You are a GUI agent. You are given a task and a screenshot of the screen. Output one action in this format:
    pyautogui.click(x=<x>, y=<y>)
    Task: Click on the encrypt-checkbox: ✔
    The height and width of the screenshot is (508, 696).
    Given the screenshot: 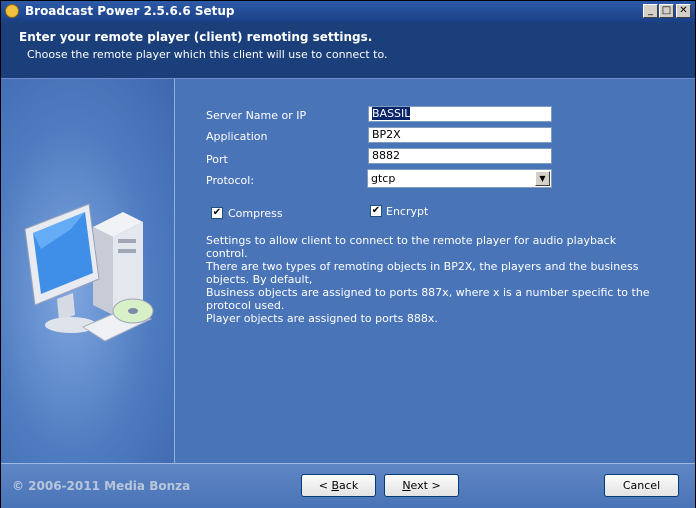 What is the action you would take?
    pyautogui.click(x=376, y=211)
    